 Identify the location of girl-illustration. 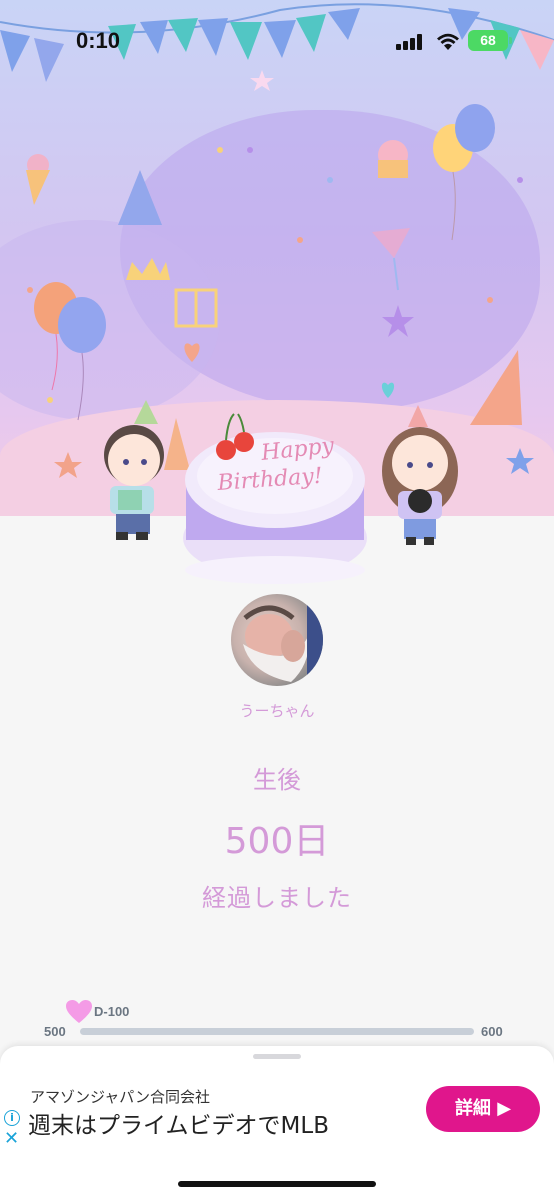
(420, 475).